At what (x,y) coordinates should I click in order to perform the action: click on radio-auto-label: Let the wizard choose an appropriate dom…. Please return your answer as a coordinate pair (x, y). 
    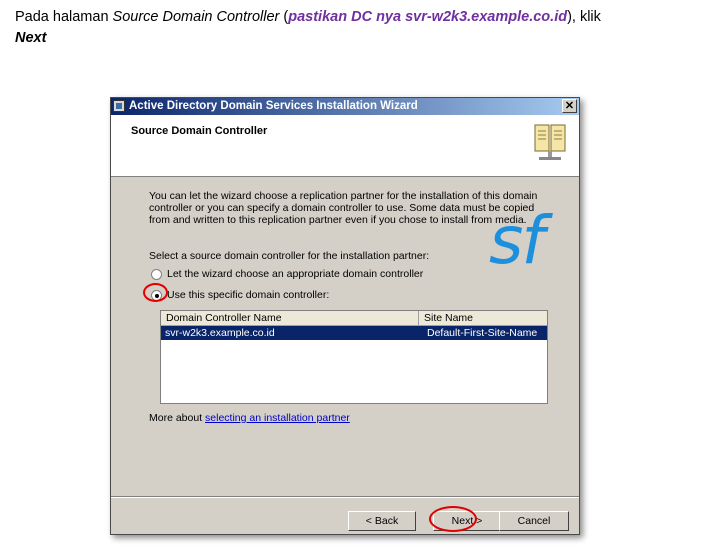
    Looking at the image, I should click on (295, 274).